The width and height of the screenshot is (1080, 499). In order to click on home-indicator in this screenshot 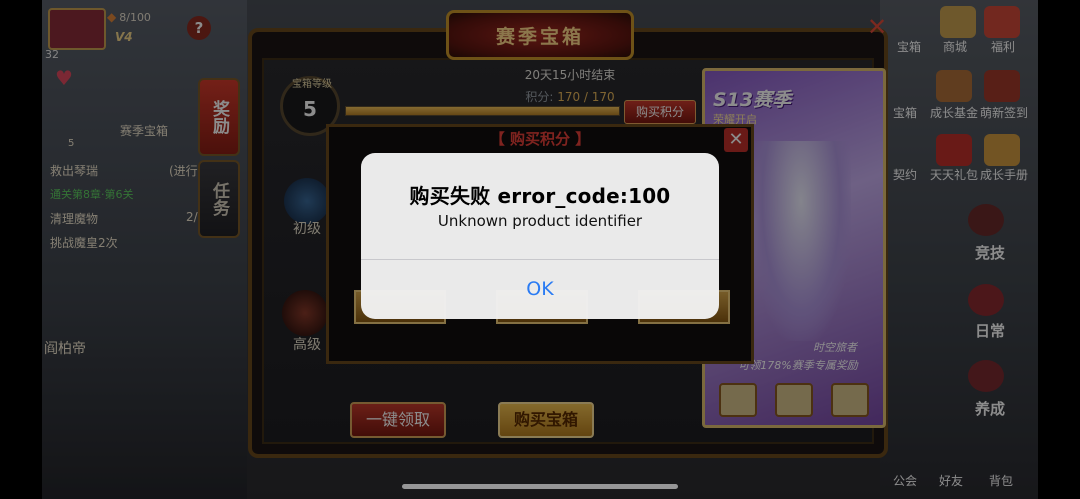, I will do `click(540, 486)`.